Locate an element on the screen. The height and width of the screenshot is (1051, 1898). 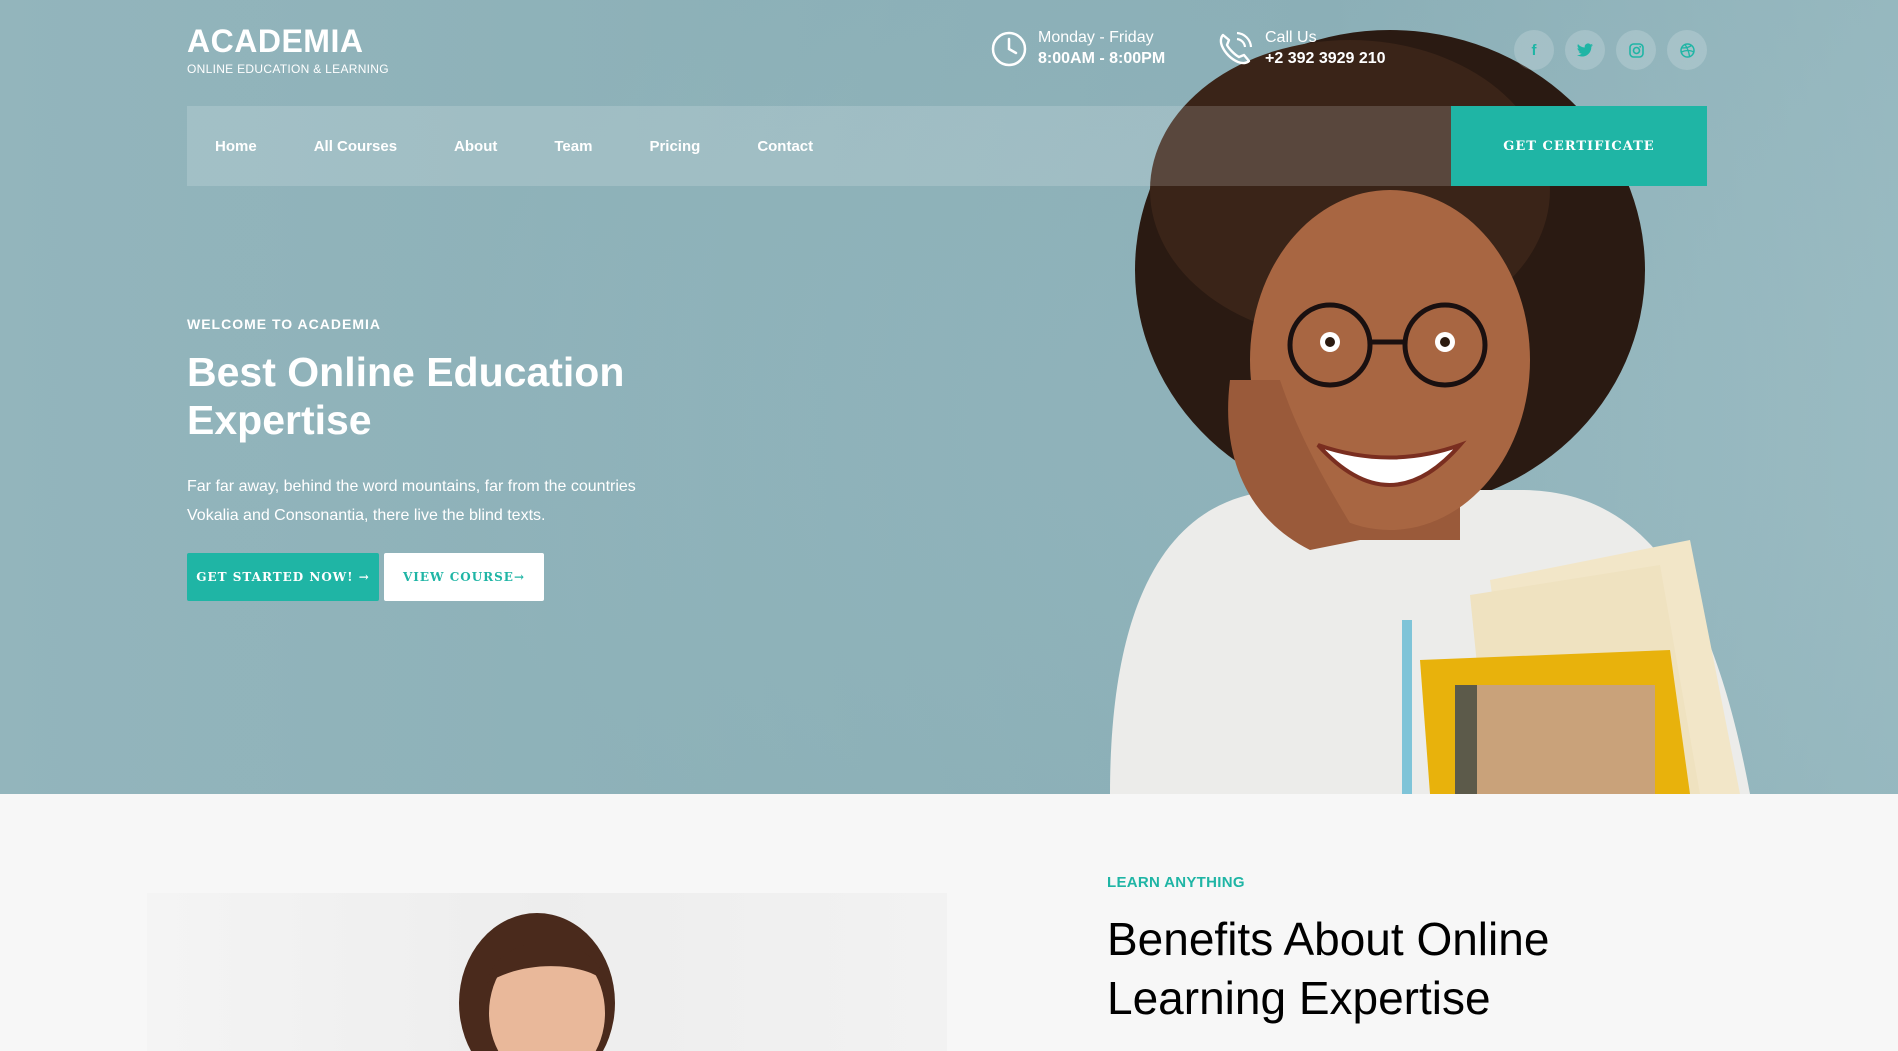
hero-kicker: WELCOME TO ACADEMIA is located at coordinates (284, 324).